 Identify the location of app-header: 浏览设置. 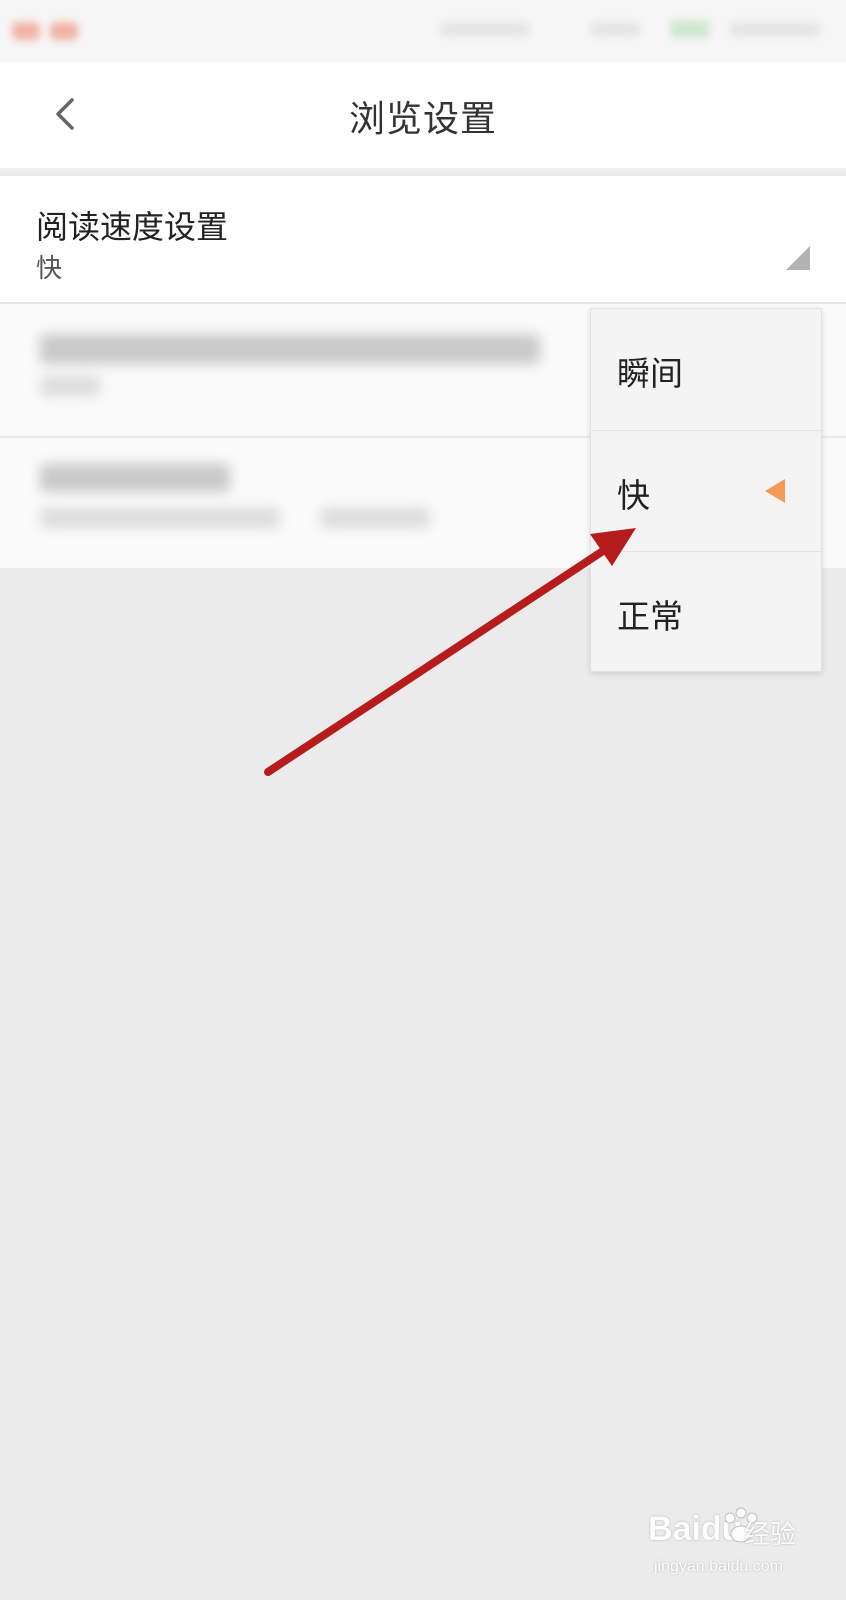
(423, 117).